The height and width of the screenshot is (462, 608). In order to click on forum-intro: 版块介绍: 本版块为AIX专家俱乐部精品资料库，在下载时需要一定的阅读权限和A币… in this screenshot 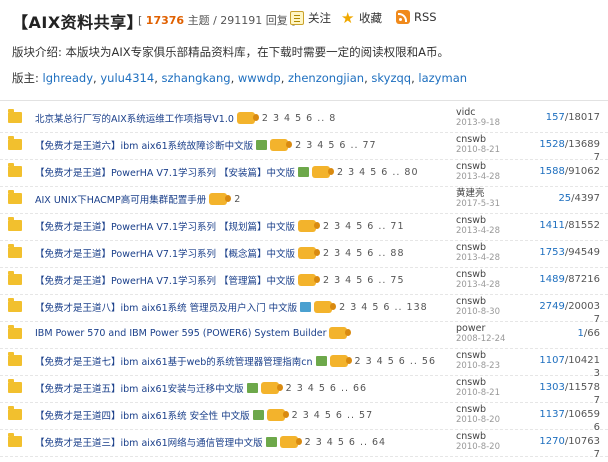, I will do `click(231, 52)`.